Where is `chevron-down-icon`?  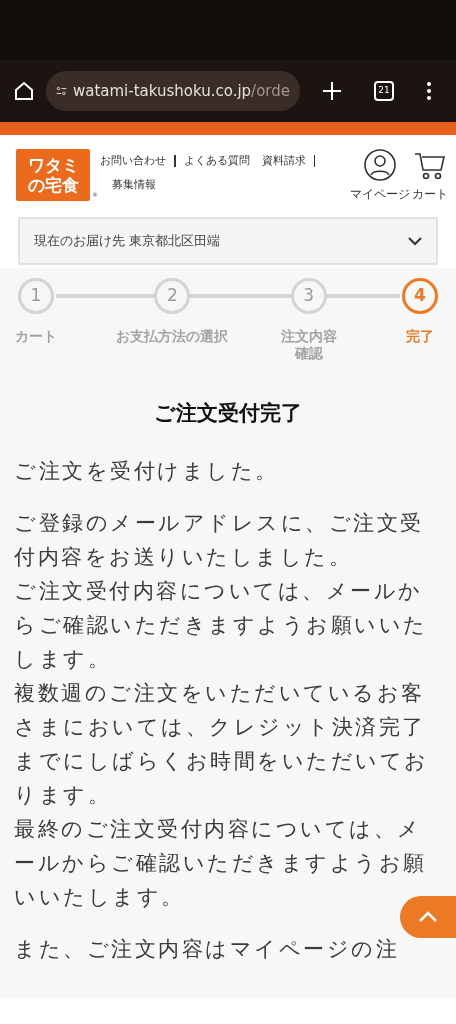 chevron-down-icon is located at coordinates (415, 241).